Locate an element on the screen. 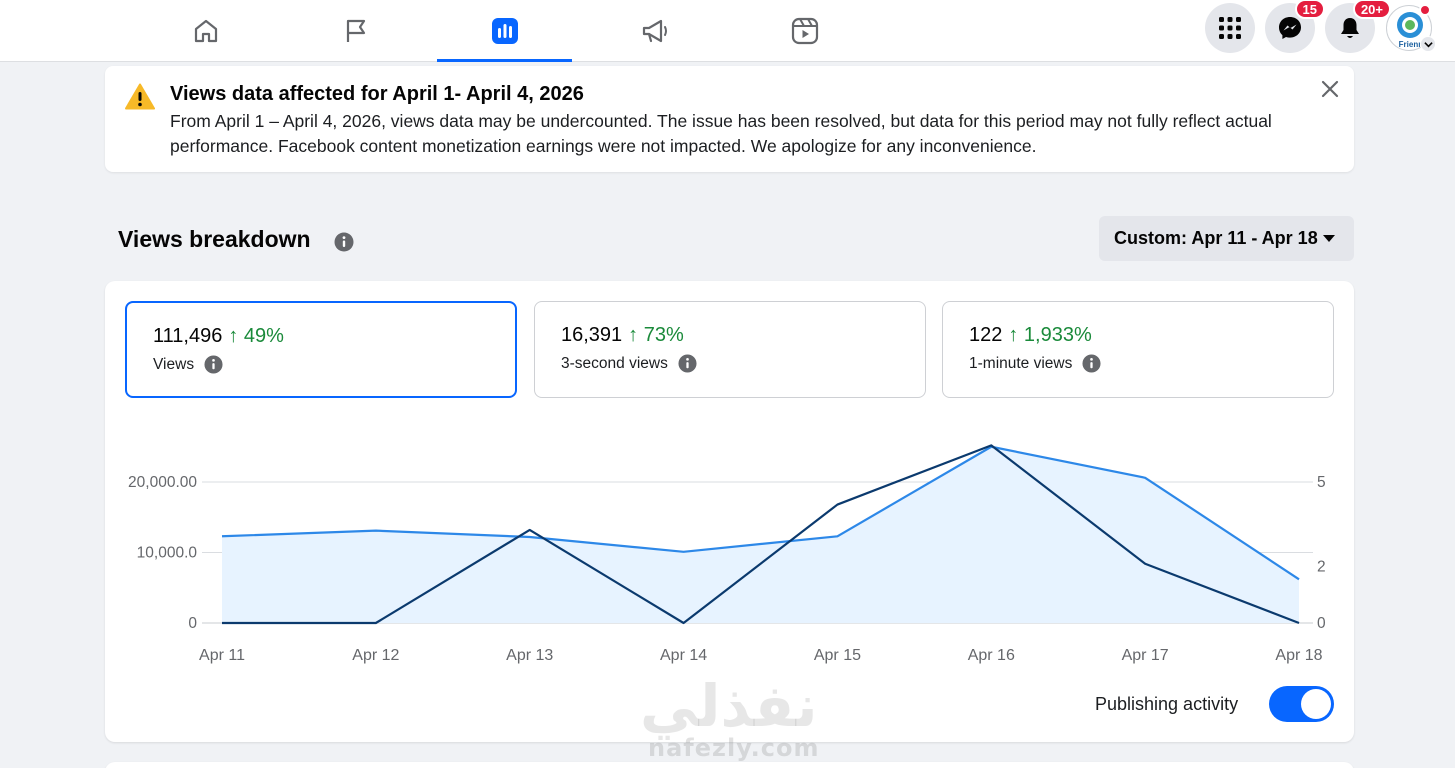 The width and height of the screenshot is (1455, 768). messenger-badge: 15 is located at coordinates (1309, 9).